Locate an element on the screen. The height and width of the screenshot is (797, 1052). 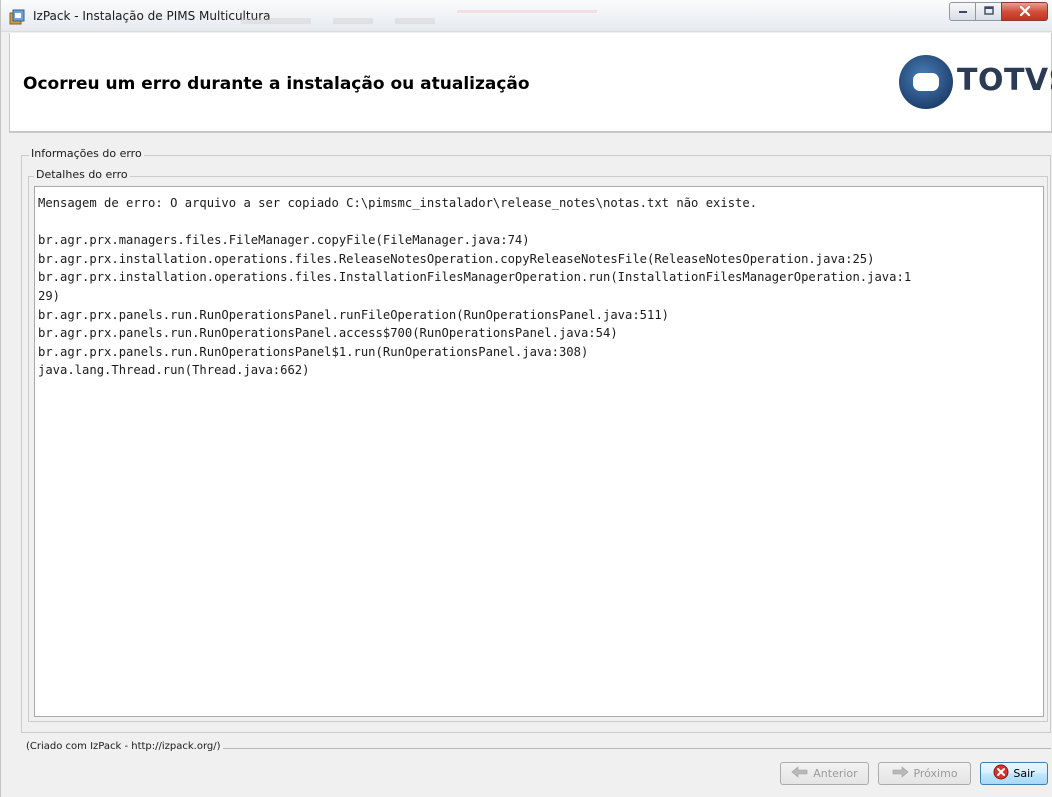
header-divider is located at coordinates (530, 132).